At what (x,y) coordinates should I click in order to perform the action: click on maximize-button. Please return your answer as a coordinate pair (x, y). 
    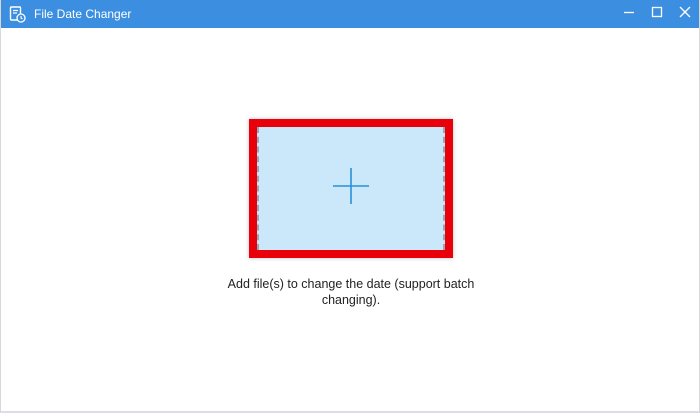
    Looking at the image, I should click on (657, 14).